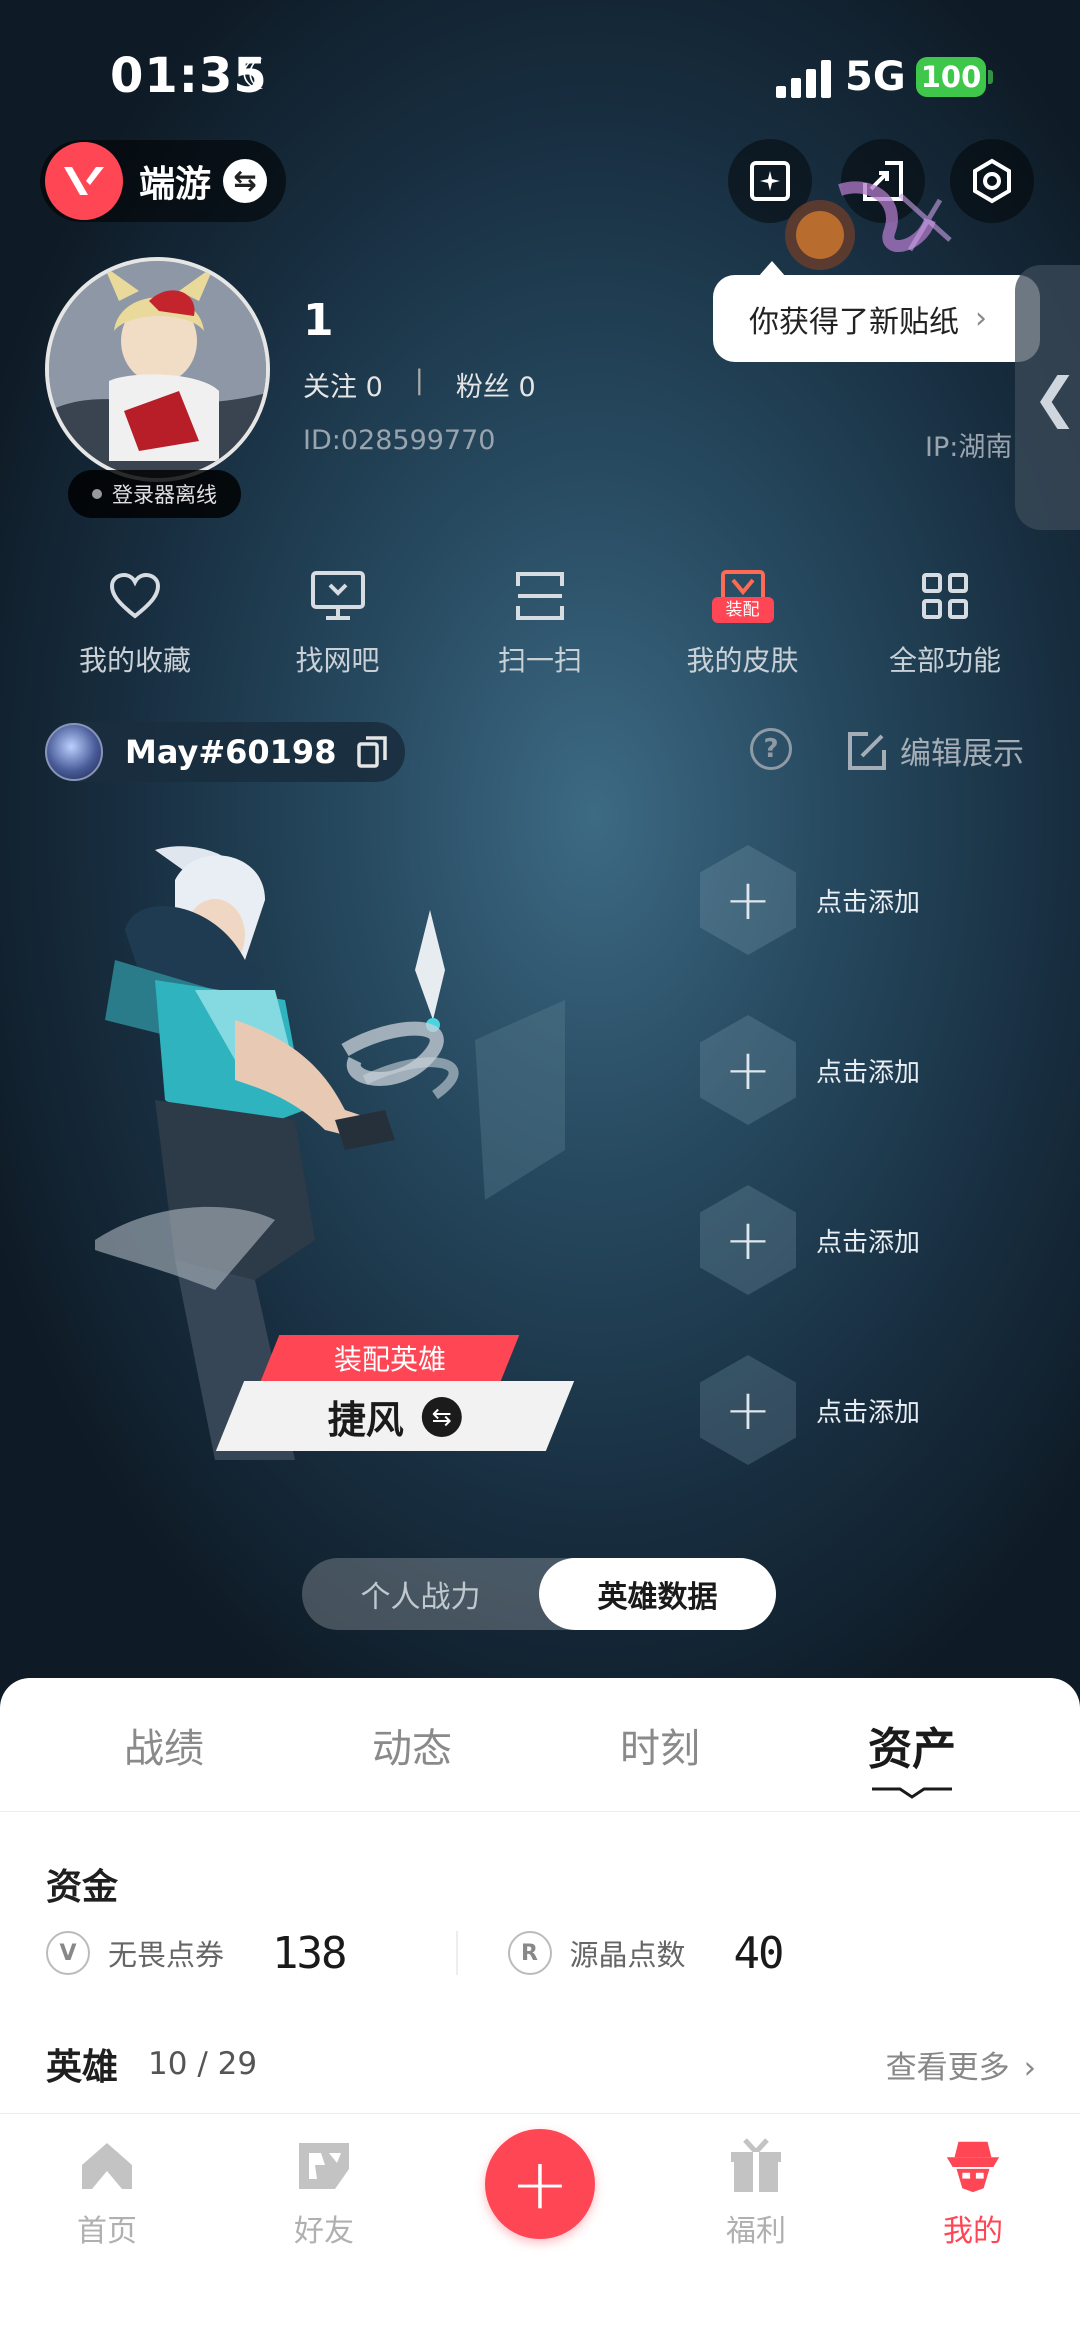 The height and width of the screenshot is (2341, 1080). Describe the element at coordinates (756, 2231) in the screenshot. I see `nav-label: 福利` at that location.